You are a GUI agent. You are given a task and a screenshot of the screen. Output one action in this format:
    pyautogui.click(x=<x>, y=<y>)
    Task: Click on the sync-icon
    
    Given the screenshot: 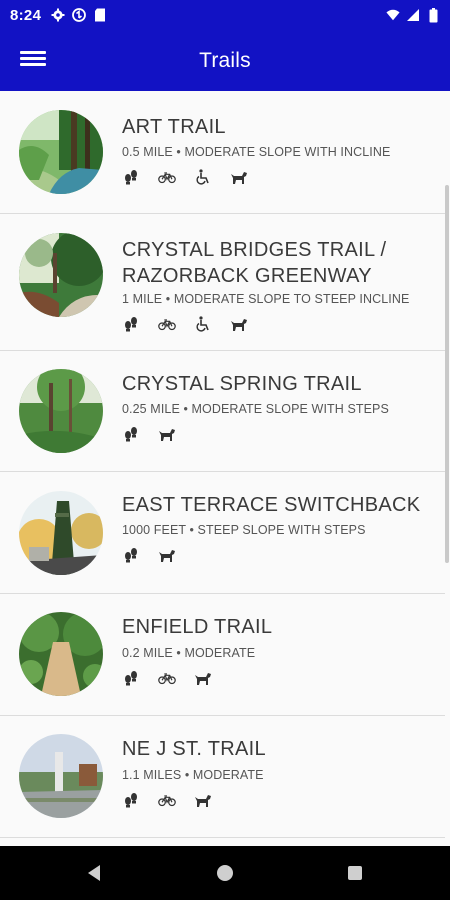 What is the action you would take?
    pyautogui.click(x=79, y=15)
    